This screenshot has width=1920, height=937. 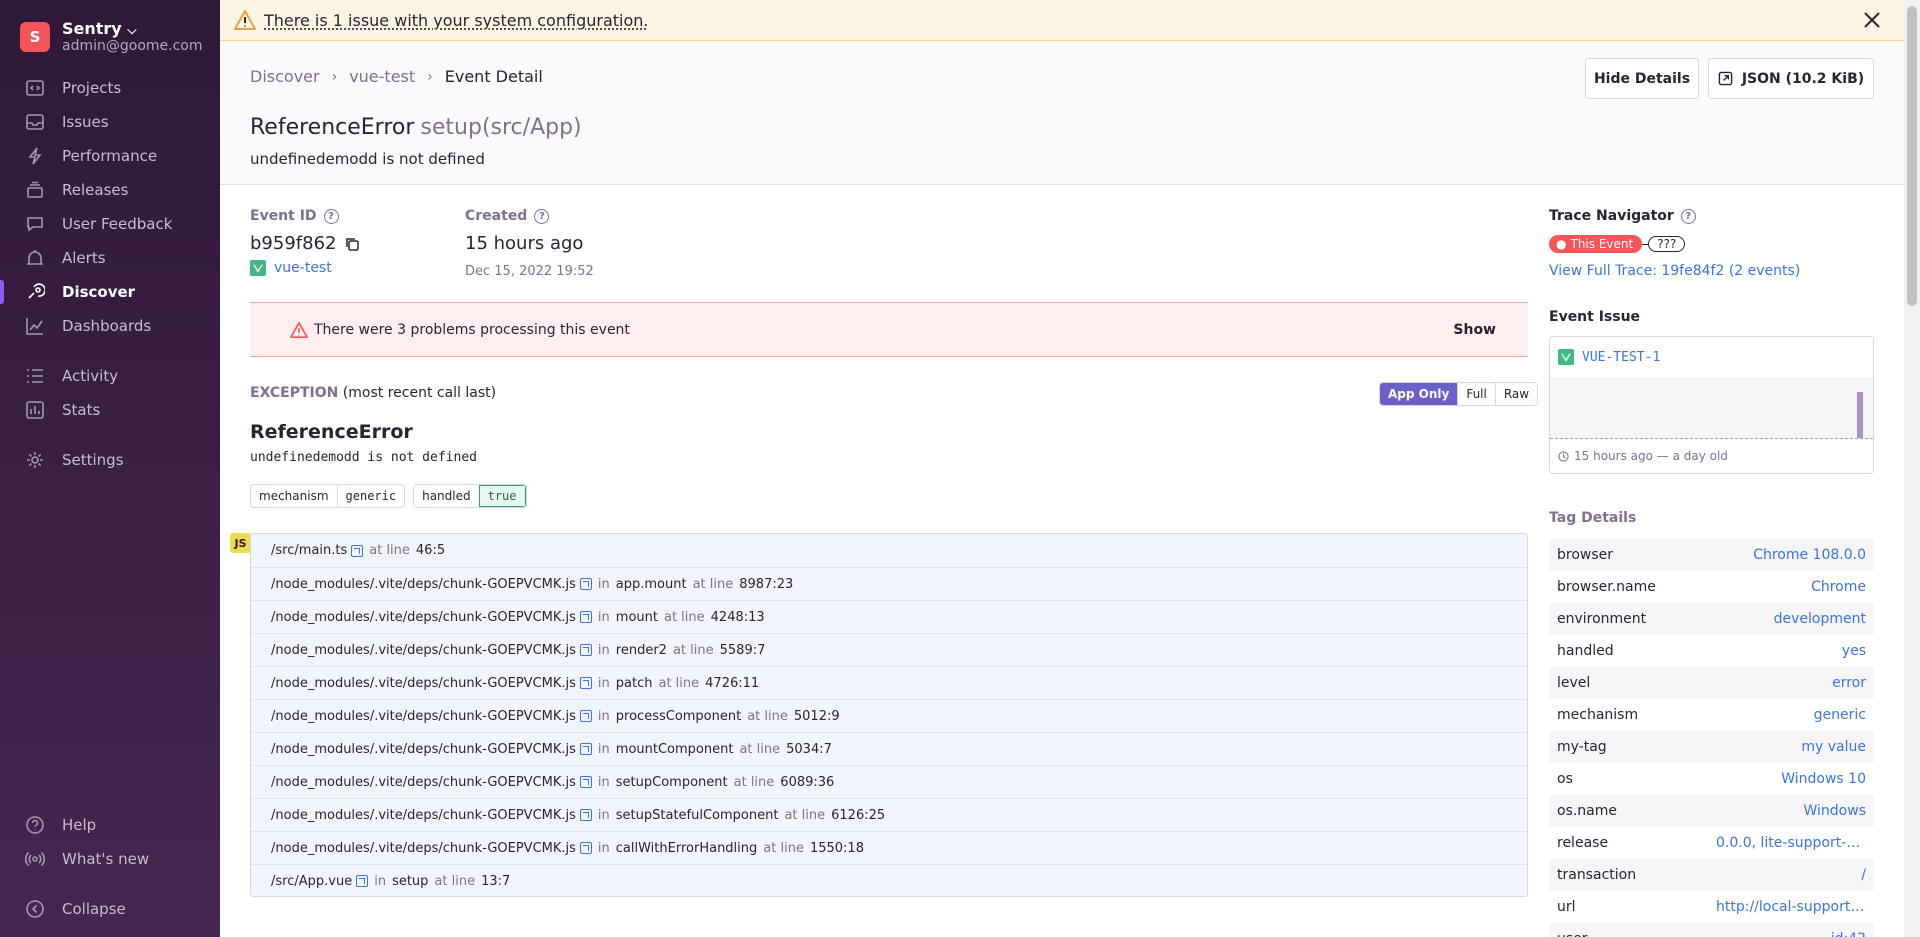 I want to click on frame-function: patch, so click(x=634, y=683).